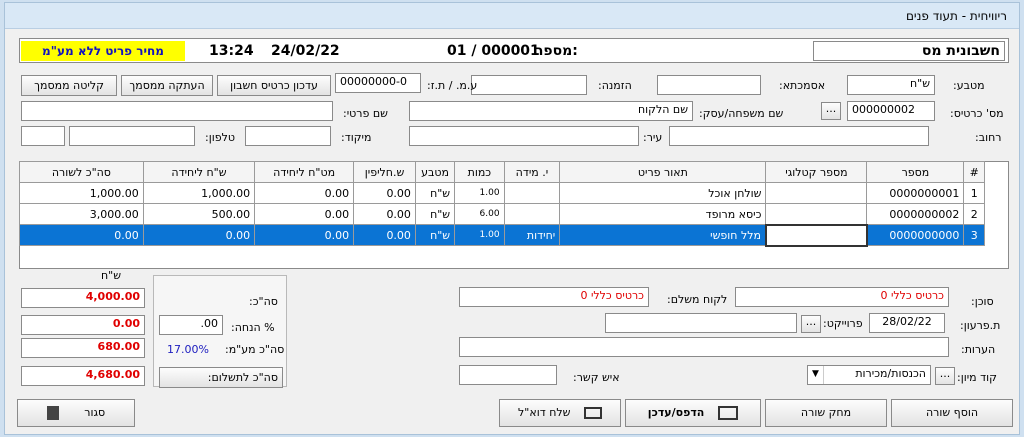 The width and height of the screenshot is (1024, 437). I want to click on phone-field, so click(132, 136).